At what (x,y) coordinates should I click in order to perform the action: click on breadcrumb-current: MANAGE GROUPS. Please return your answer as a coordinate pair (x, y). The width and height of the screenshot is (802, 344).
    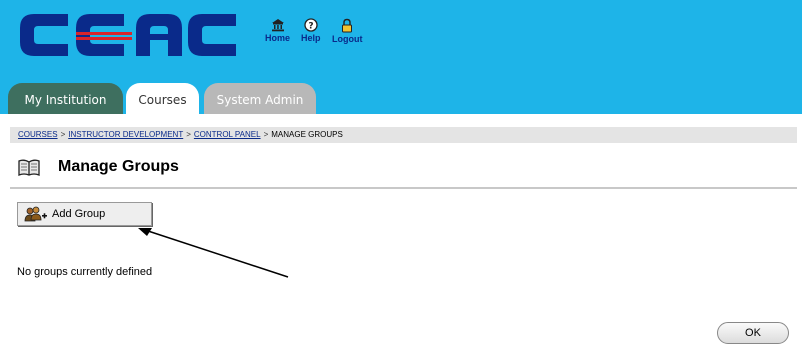
    Looking at the image, I should click on (307, 134).